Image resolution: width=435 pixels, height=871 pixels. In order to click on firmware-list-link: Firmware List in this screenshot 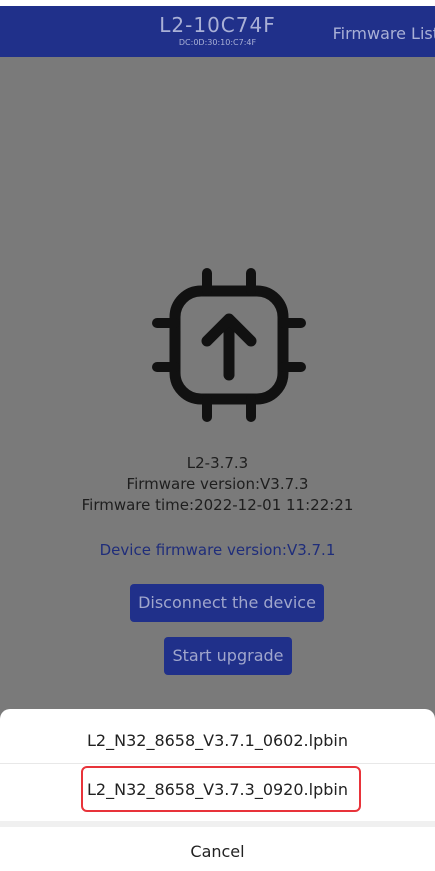, I will do `click(384, 33)`.